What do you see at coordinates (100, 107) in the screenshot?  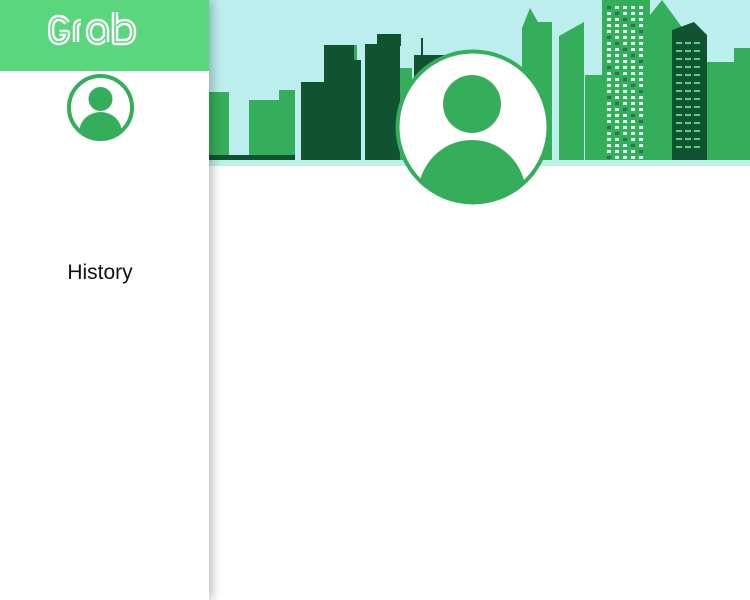 I see `sidebar-user-avatar` at bounding box center [100, 107].